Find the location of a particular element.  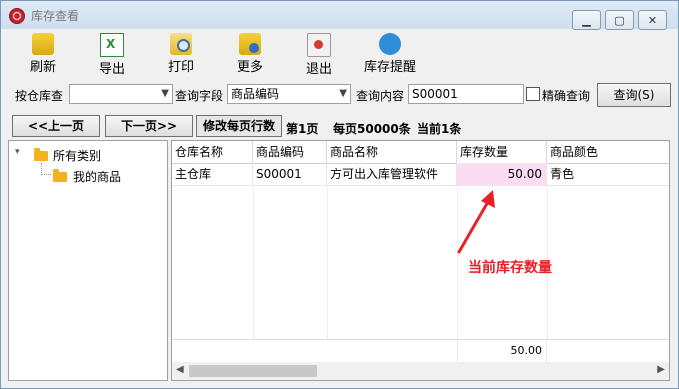

print-label: 打印 is located at coordinates (180, 67).